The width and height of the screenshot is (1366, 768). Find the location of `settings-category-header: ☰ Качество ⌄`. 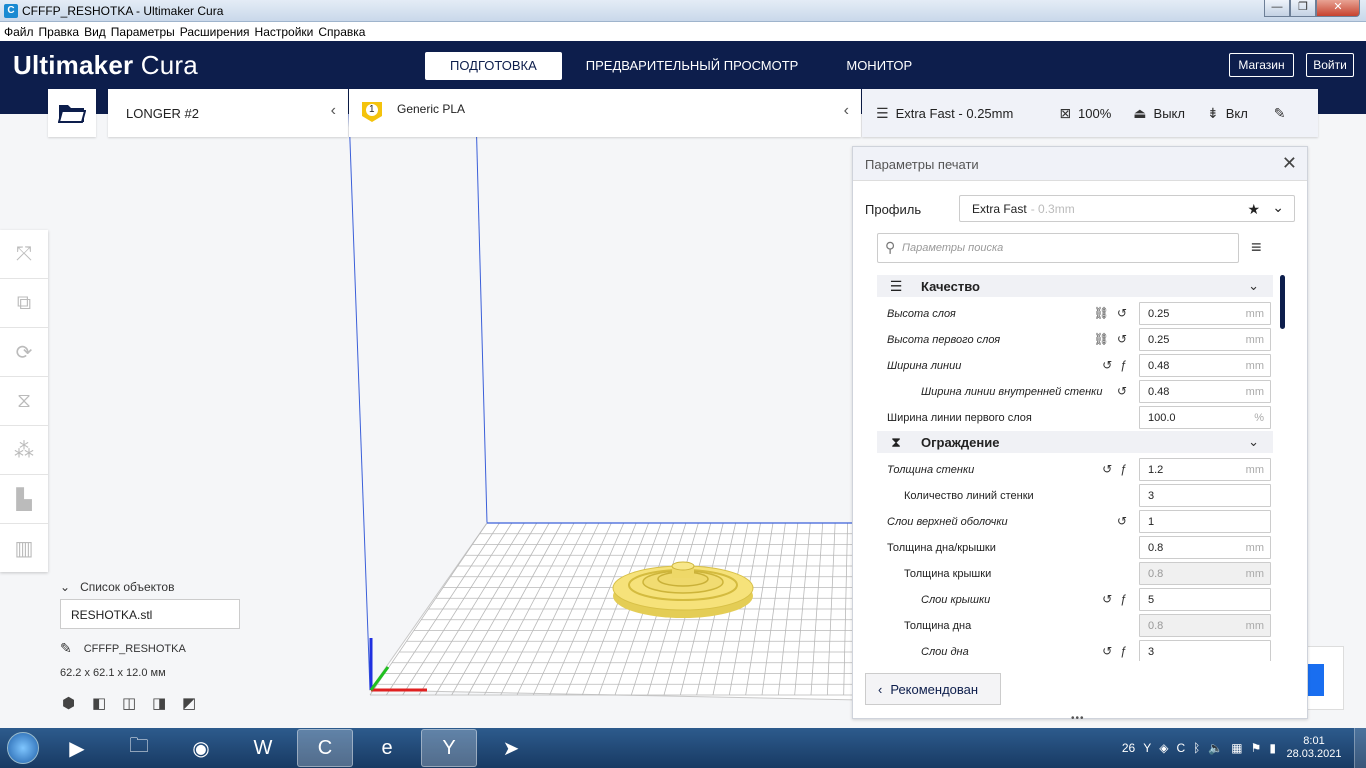

settings-category-header: ☰ Качество ⌄ is located at coordinates (1075, 286).